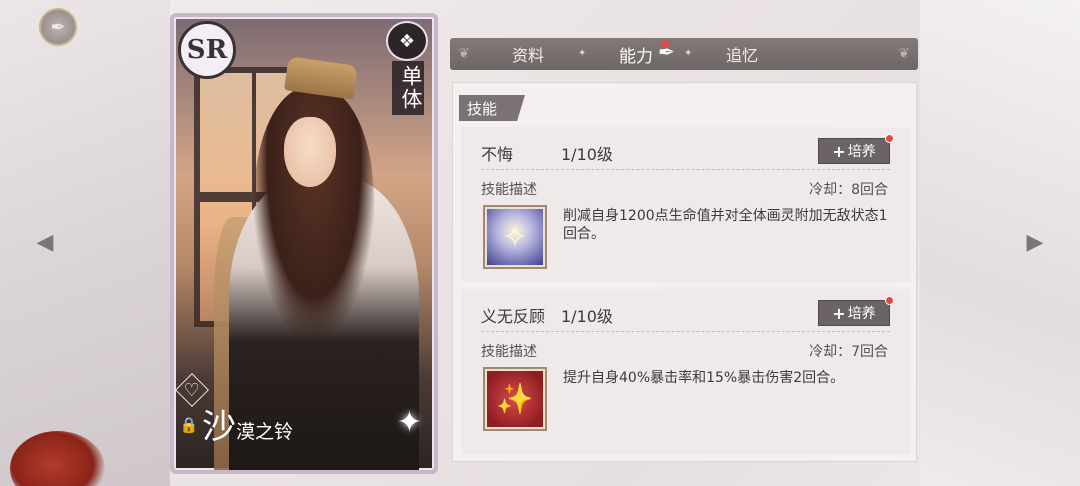  I want to click on prev-character-button: ◀, so click(45, 242).